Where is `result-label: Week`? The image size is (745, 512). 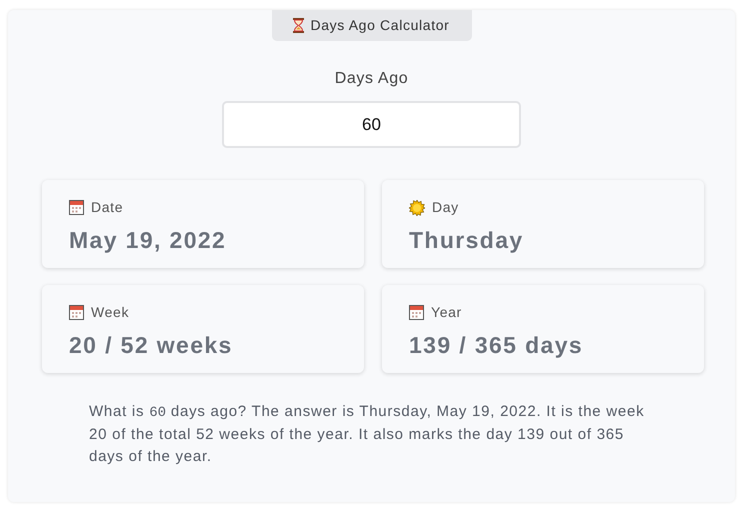
result-label: Week is located at coordinates (110, 312).